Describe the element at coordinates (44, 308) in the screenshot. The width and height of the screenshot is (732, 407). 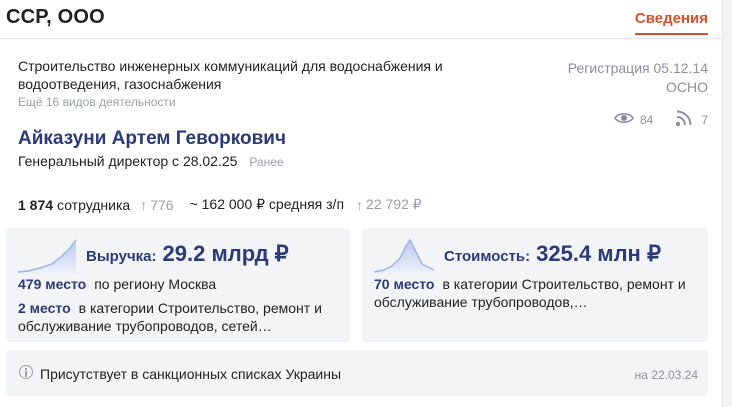
I see `rank-place: 2 место` at that location.